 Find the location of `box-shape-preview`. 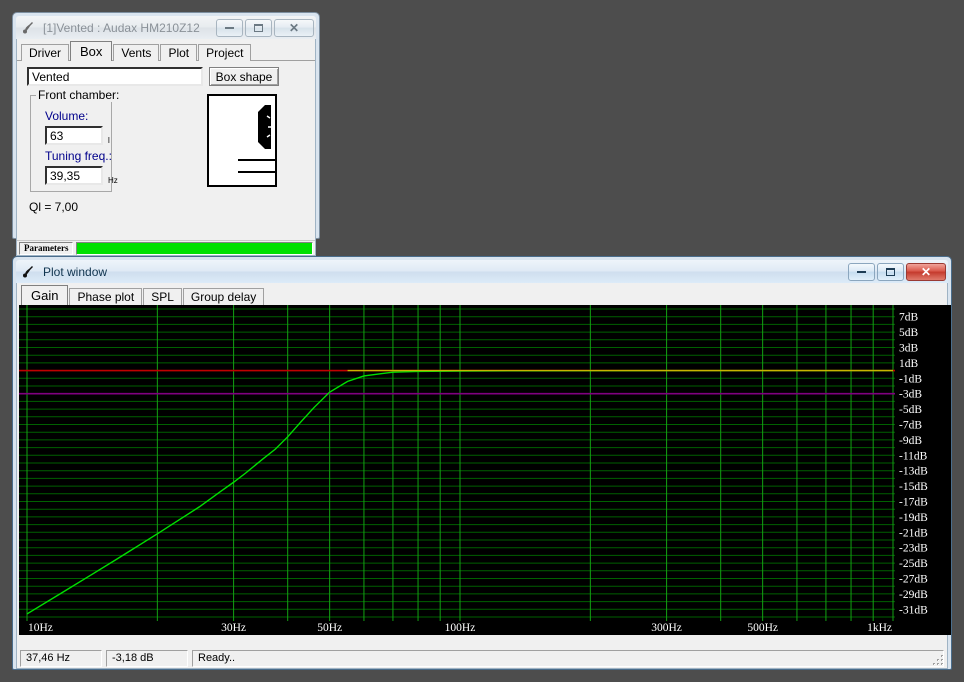

box-shape-preview is located at coordinates (242, 140).